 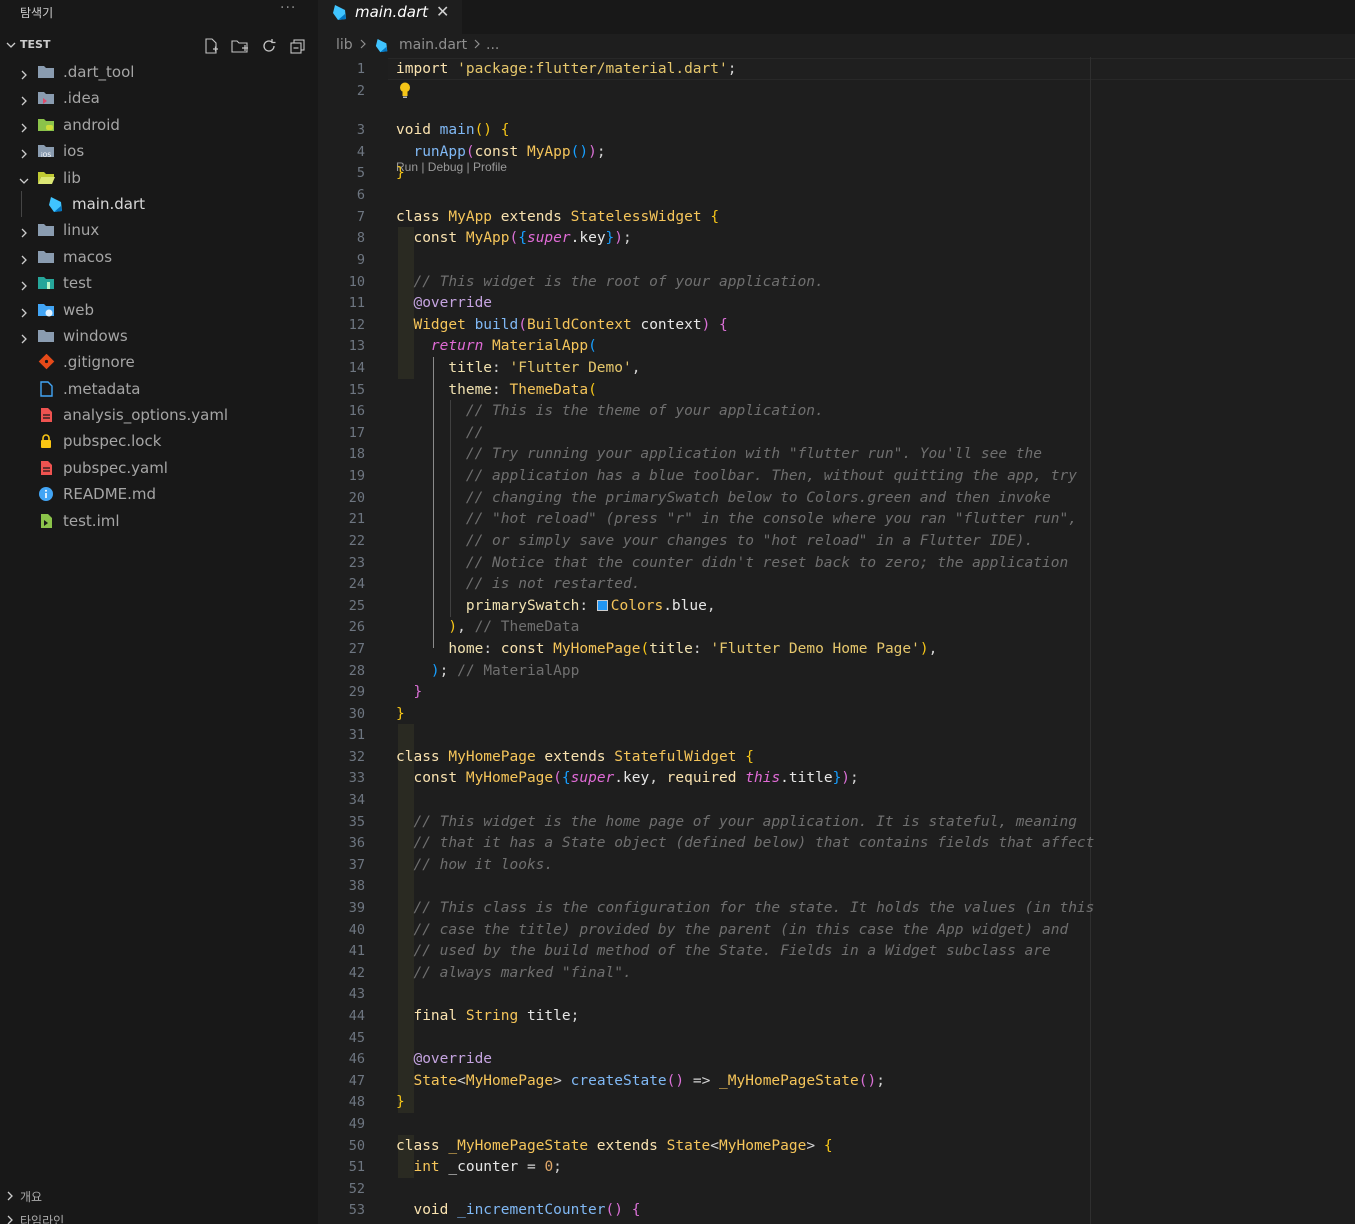 I want to click on code-line: 13 return MaterialApp(, so click(x=836, y=346).